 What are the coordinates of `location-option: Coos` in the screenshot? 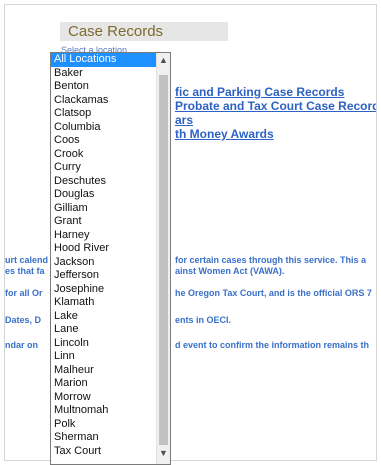 It's located at (110, 141).